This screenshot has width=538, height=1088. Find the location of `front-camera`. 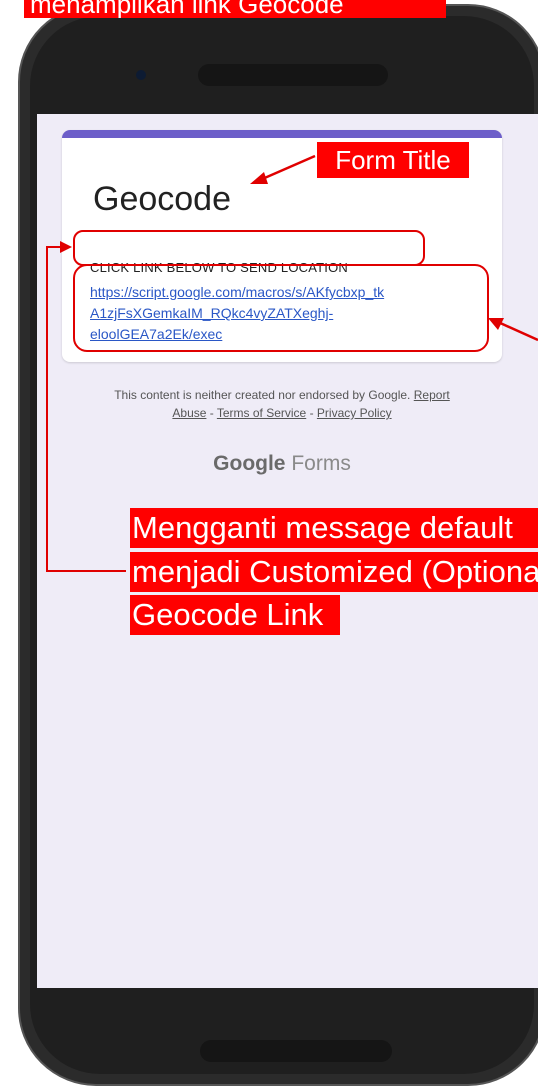

front-camera is located at coordinates (141, 75).